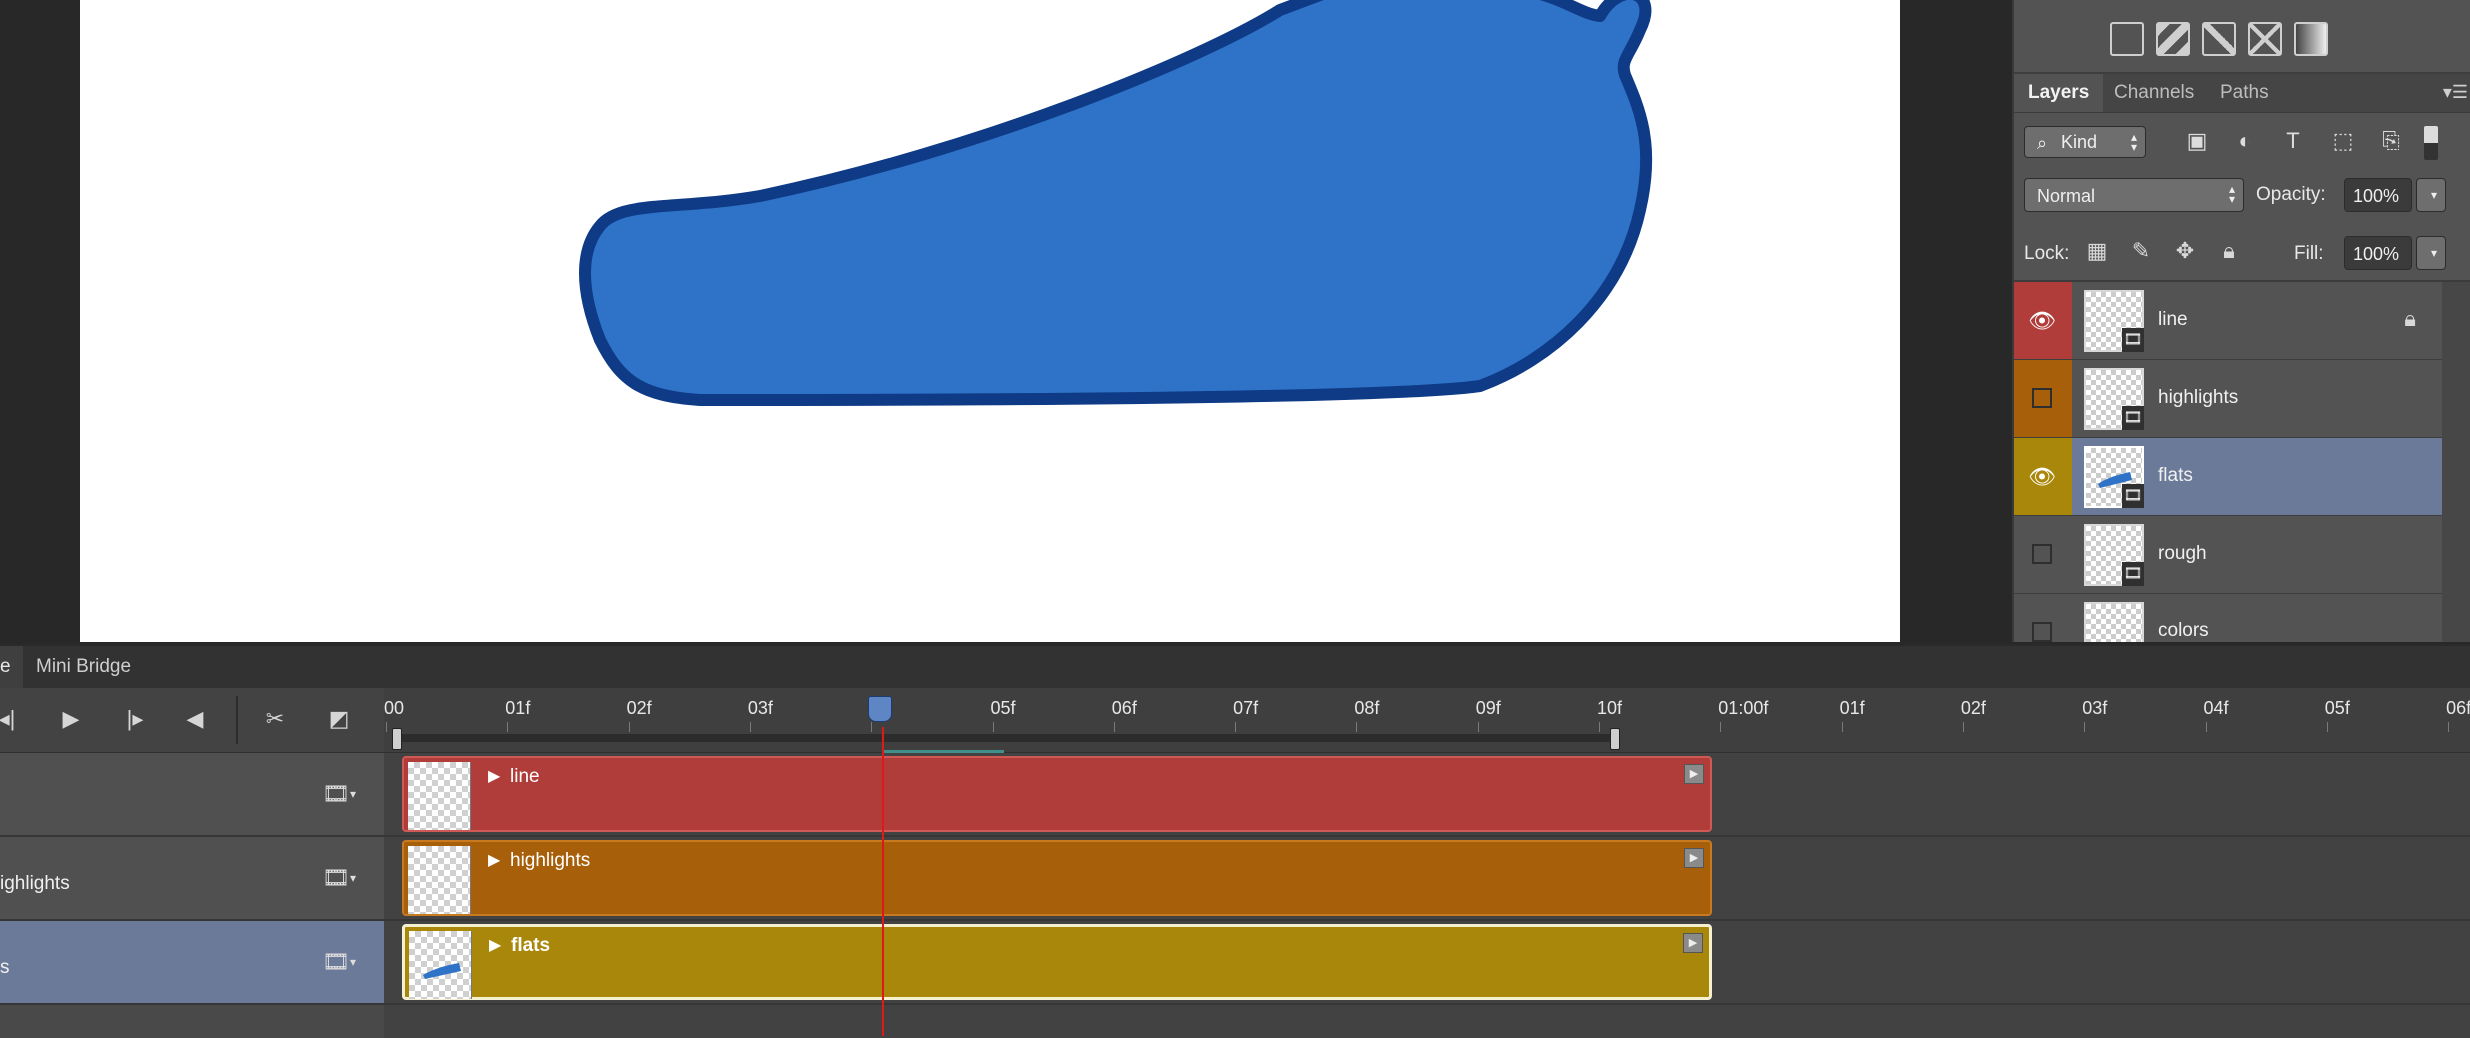 The width and height of the screenshot is (2470, 1038). What do you see at coordinates (2391, 142) in the screenshot?
I see `smart-object-filter-icon: ⎘` at bounding box center [2391, 142].